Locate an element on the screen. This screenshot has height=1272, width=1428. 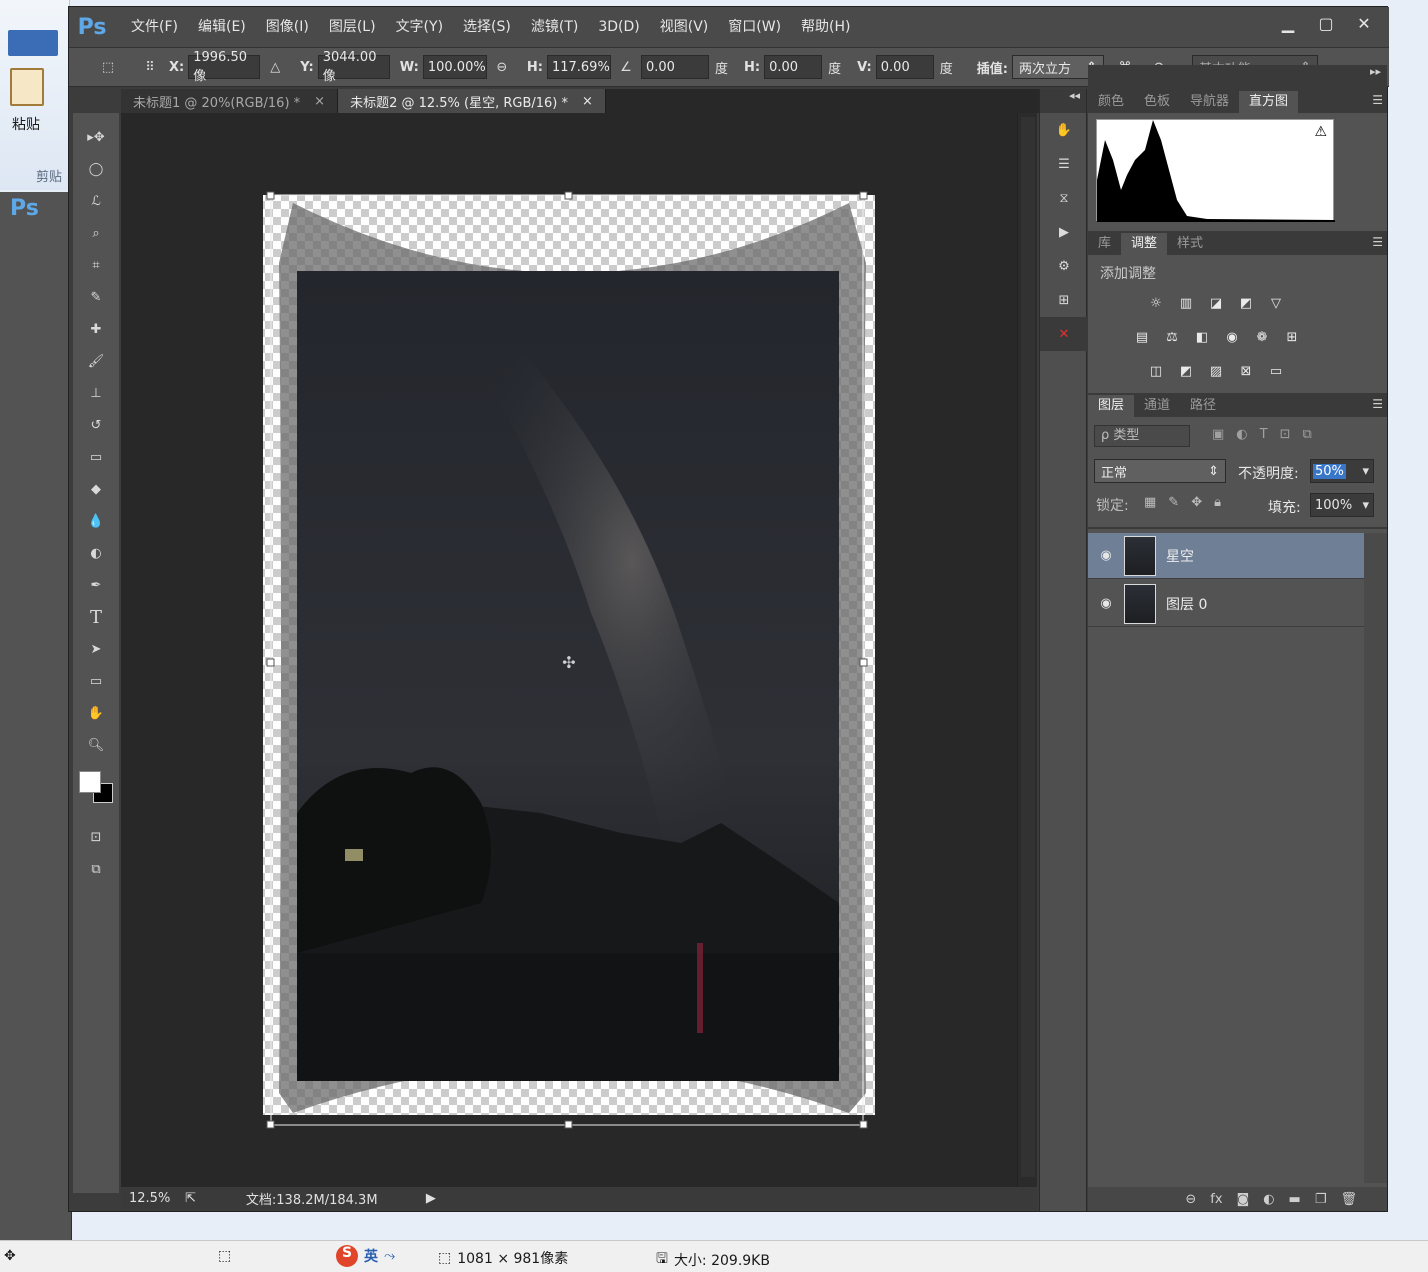
warning-icon: ⚠ is located at coordinates (1320, 132).